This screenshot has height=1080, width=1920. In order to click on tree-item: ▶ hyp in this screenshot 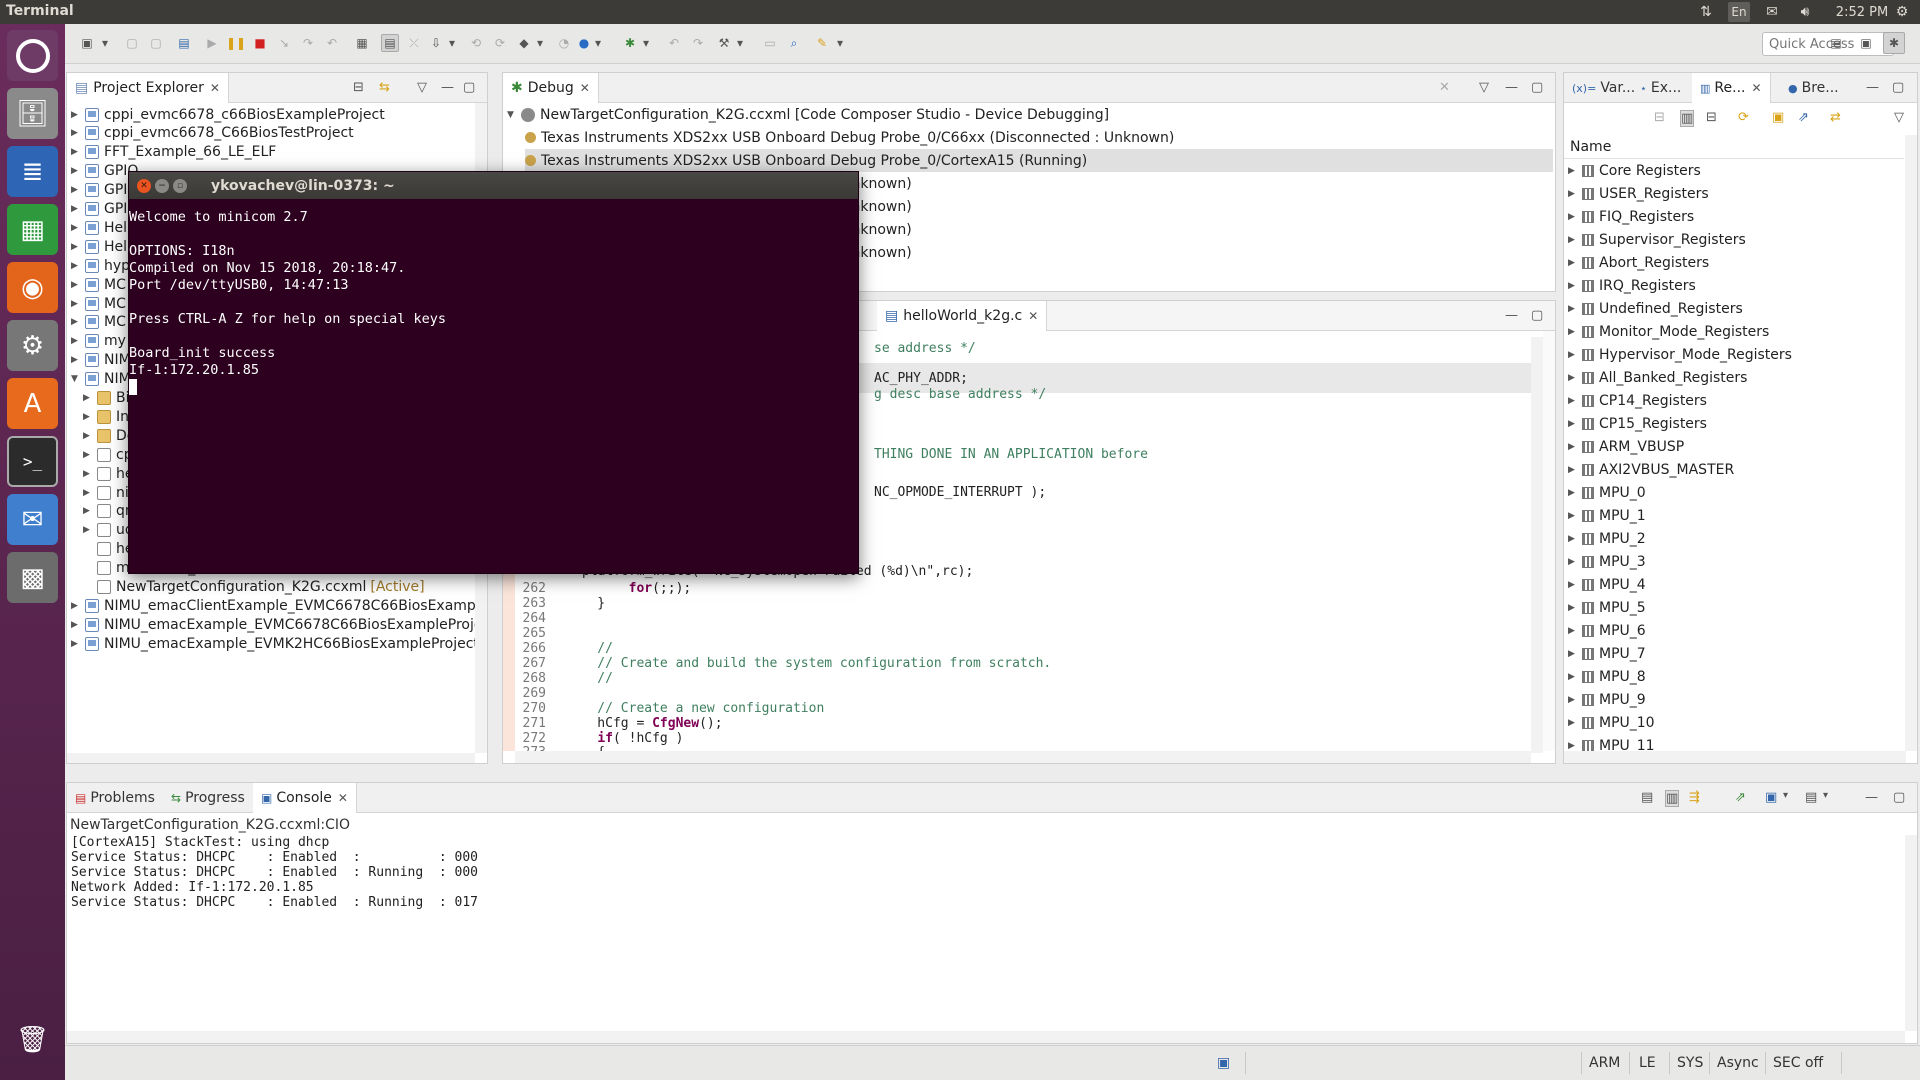, I will do `click(100, 265)`.